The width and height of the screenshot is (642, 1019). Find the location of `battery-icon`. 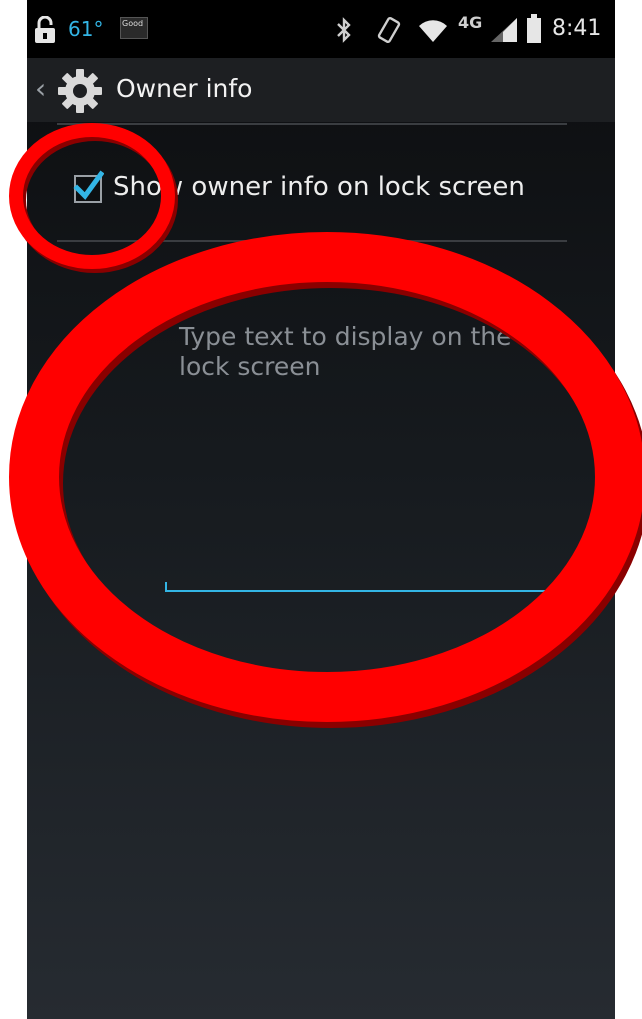

battery-icon is located at coordinates (534, 28).